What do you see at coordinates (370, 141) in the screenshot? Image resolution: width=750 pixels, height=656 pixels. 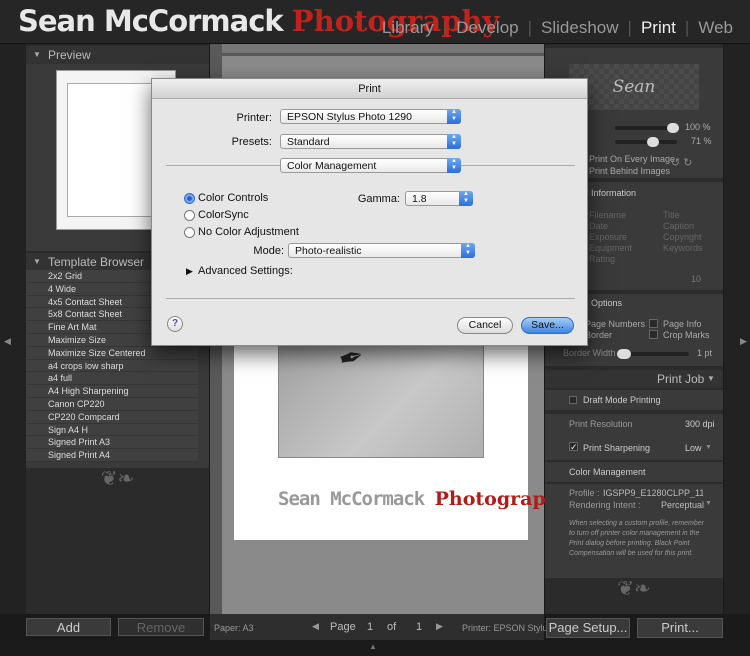 I see `presets-select: Standard ▲ ▼` at bounding box center [370, 141].